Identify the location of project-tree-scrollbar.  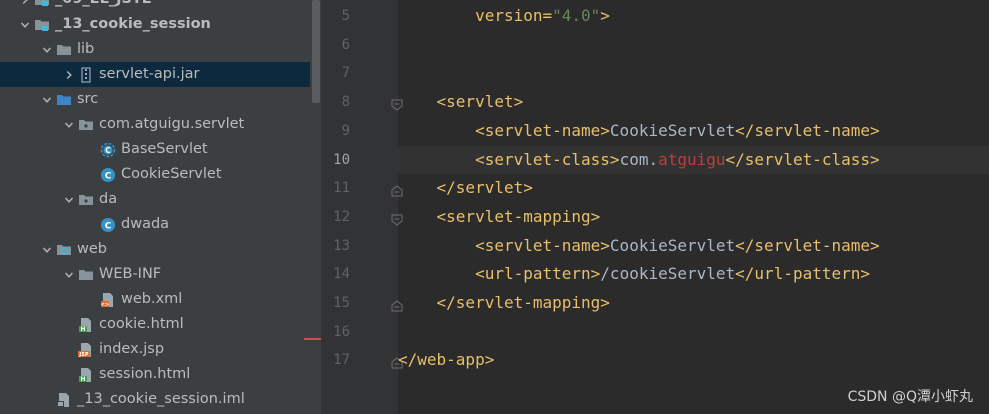
(315, 207).